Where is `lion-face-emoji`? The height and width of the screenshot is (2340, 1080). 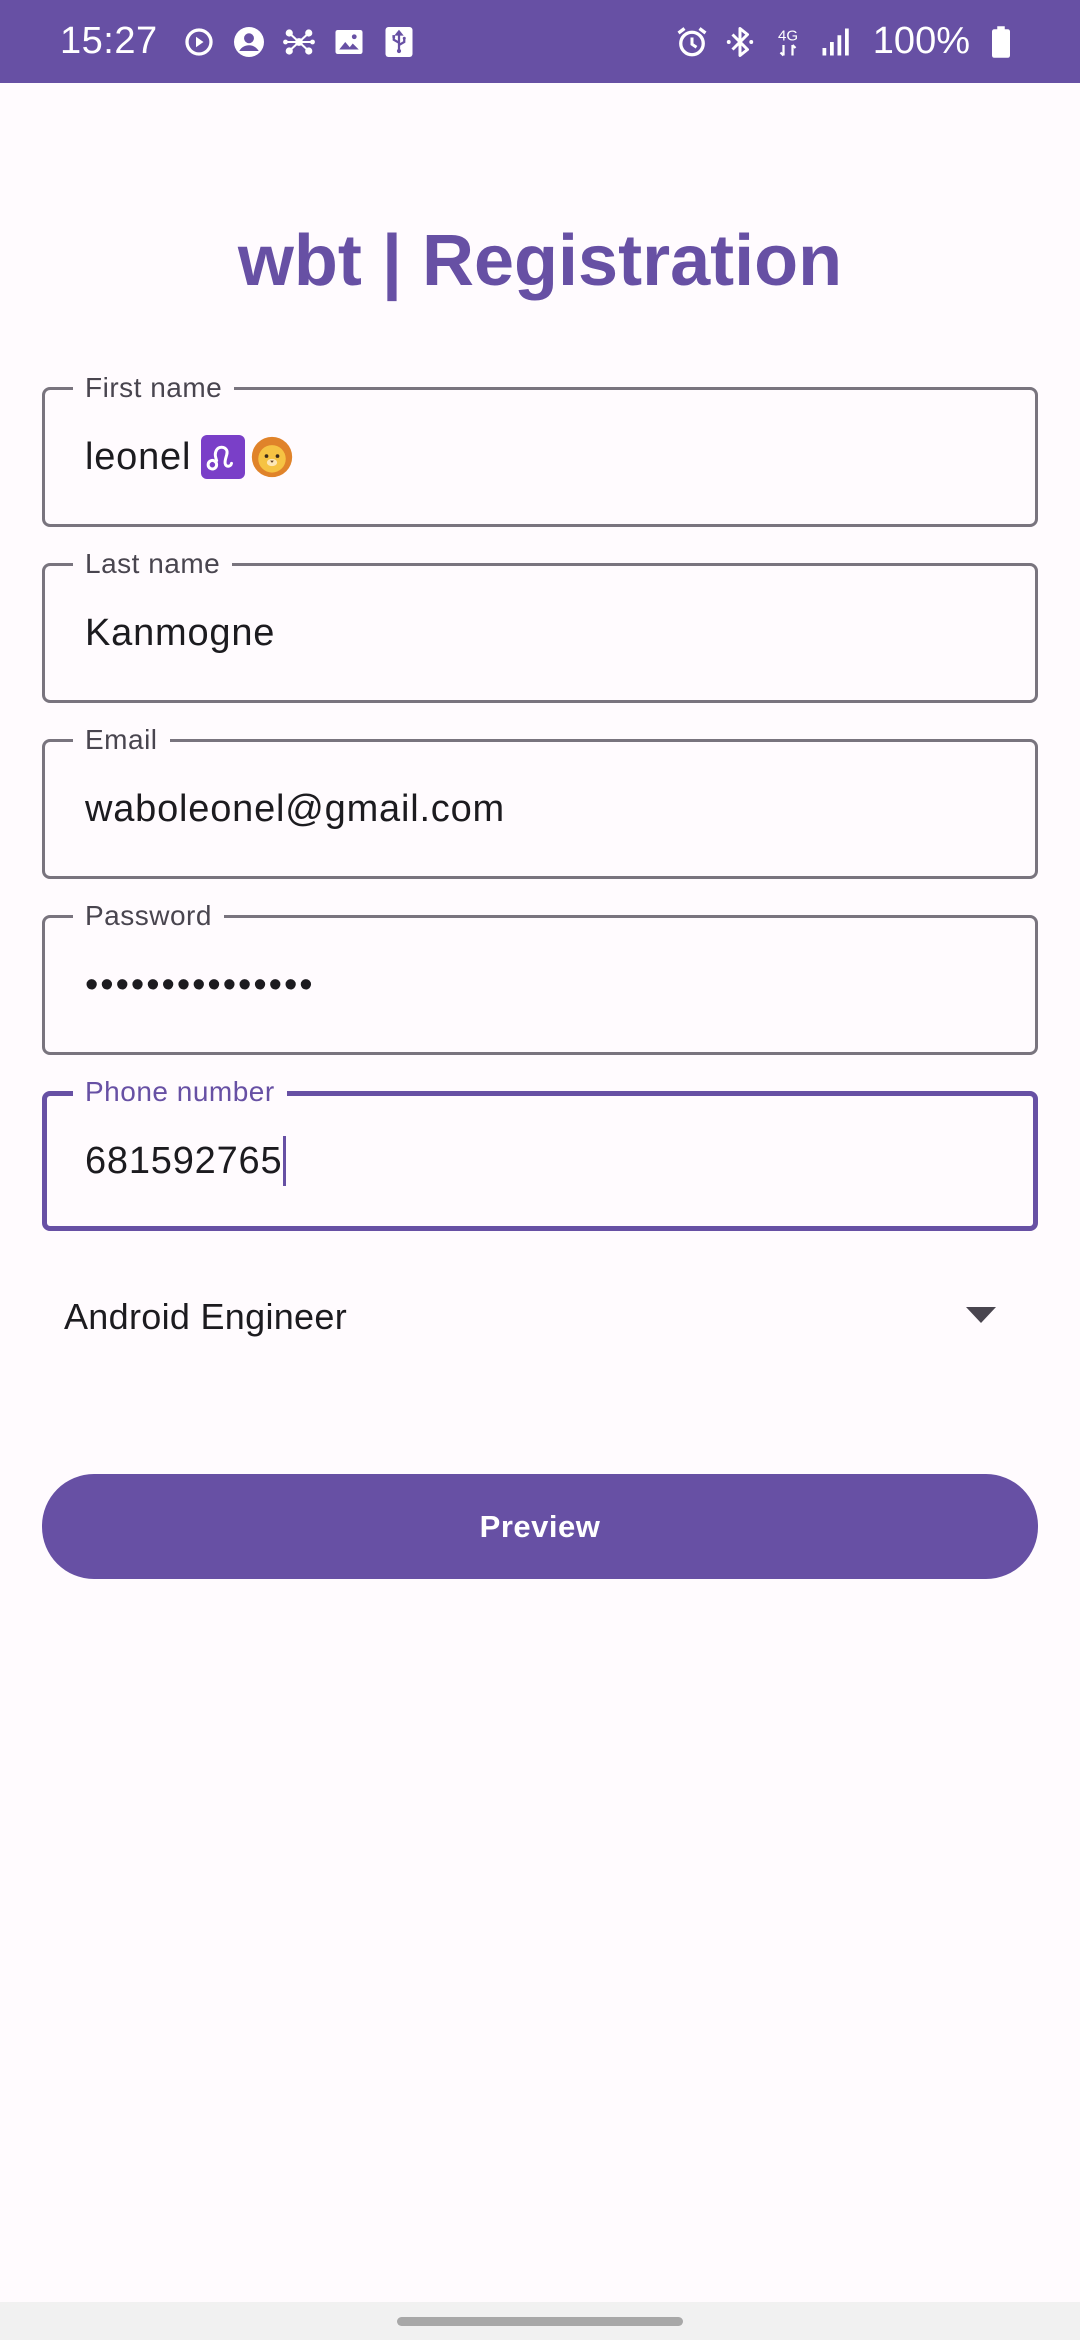
lion-face-emoji is located at coordinates (272, 457).